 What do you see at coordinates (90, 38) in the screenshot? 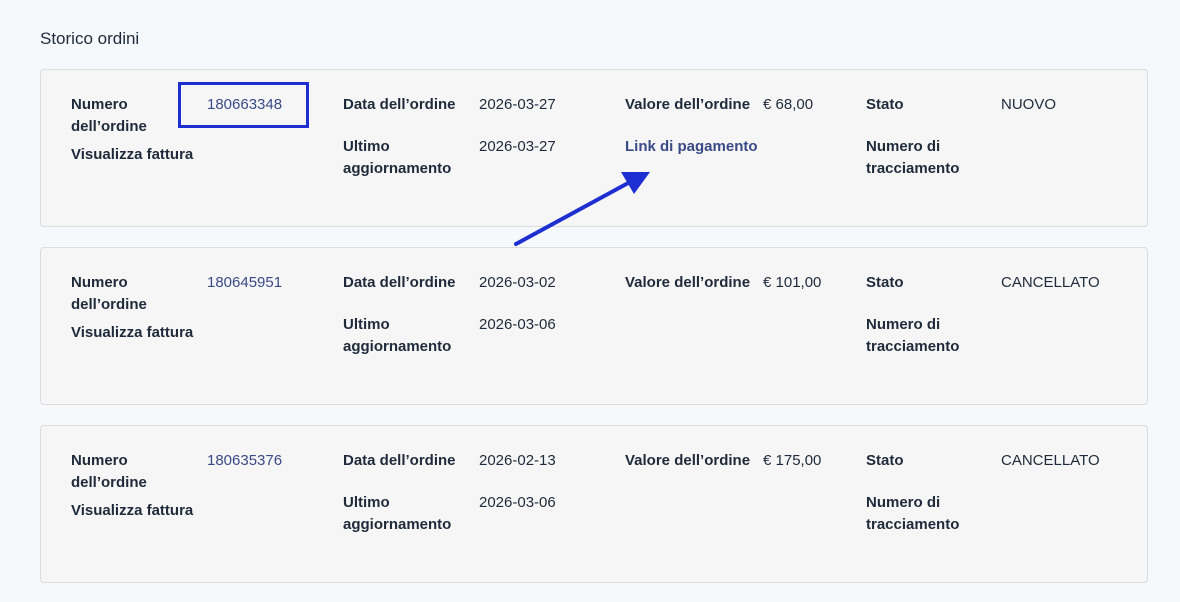
I see `page-title: Storico ordini` at bounding box center [90, 38].